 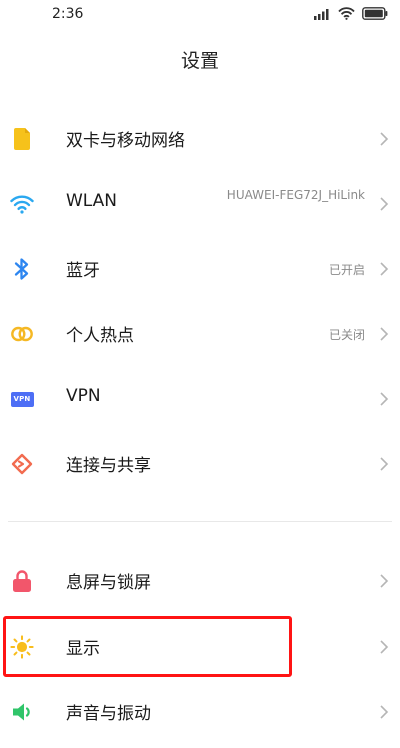 What do you see at coordinates (92, 201) in the screenshot?
I see `settings-item-label: WLAN` at bounding box center [92, 201].